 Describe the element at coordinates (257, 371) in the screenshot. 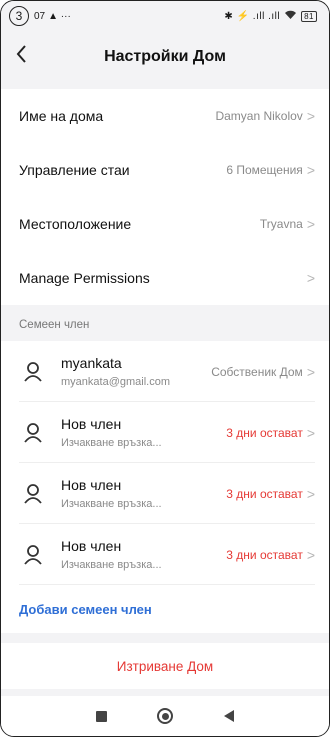

I see `member-role: Собственик Дом` at that location.